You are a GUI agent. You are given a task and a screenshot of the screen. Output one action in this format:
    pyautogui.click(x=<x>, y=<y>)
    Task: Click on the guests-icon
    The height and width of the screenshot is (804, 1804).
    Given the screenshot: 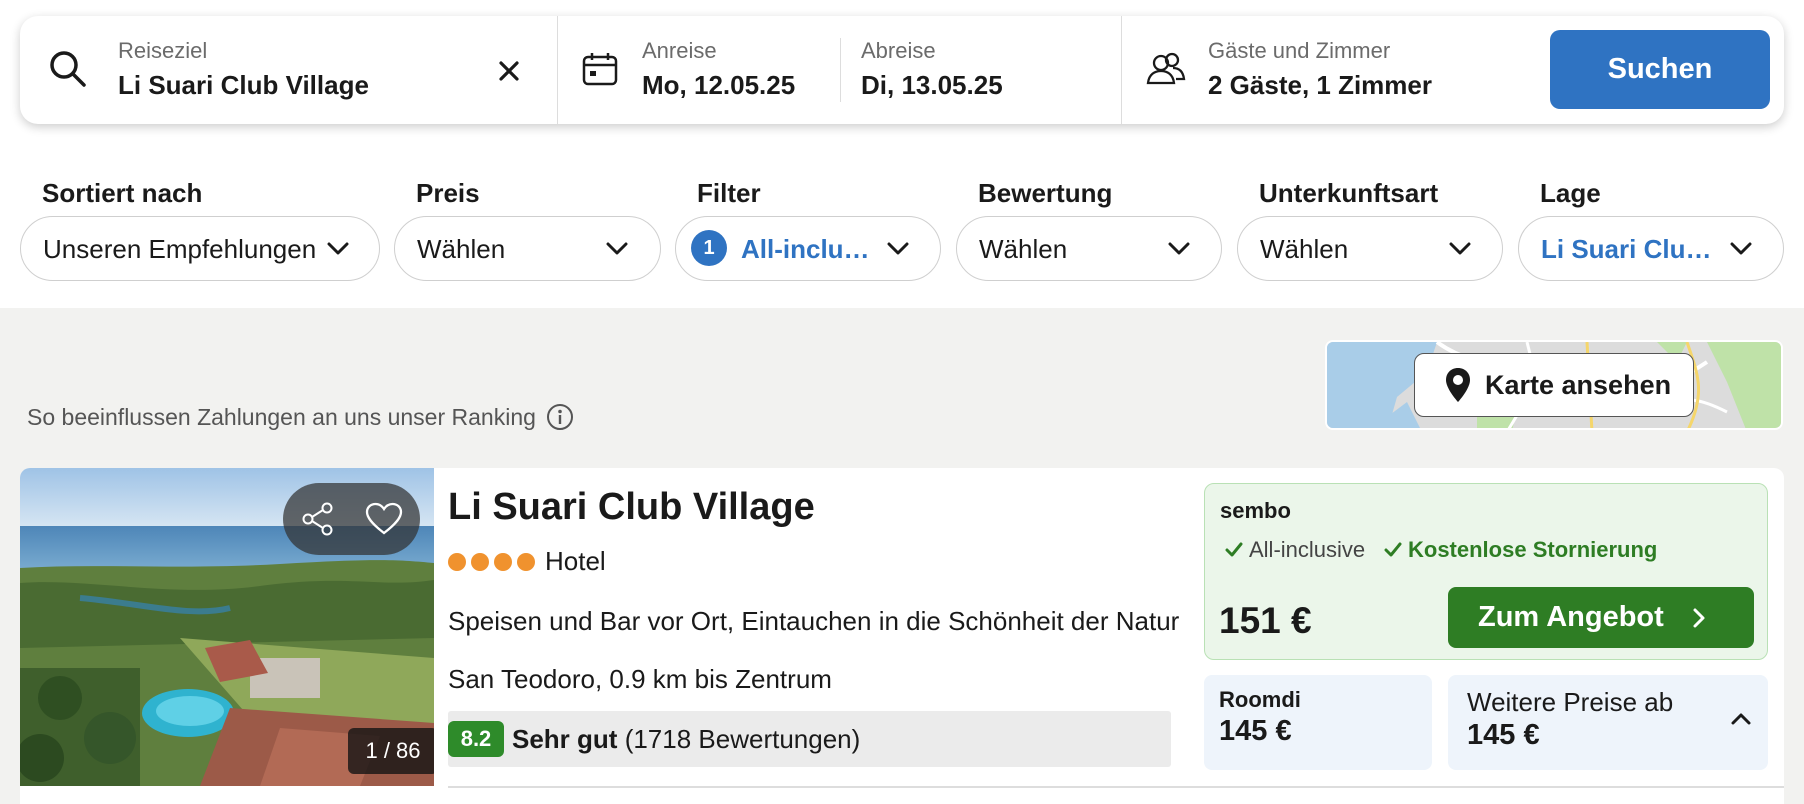 What is the action you would take?
    pyautogui.click(x=1166, y=68)
    